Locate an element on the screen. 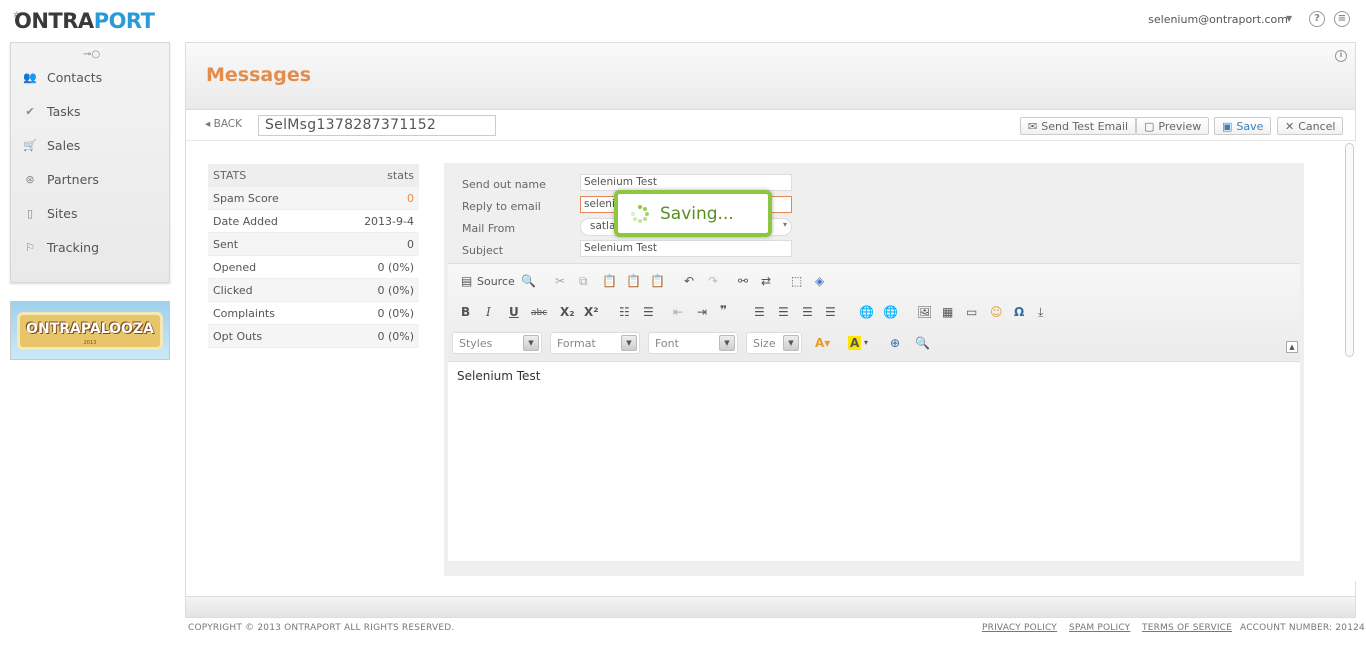 The width and height of the screenshot is (1366, 645). paste-text-icon: 📋 is located at coordinates (633, 281).